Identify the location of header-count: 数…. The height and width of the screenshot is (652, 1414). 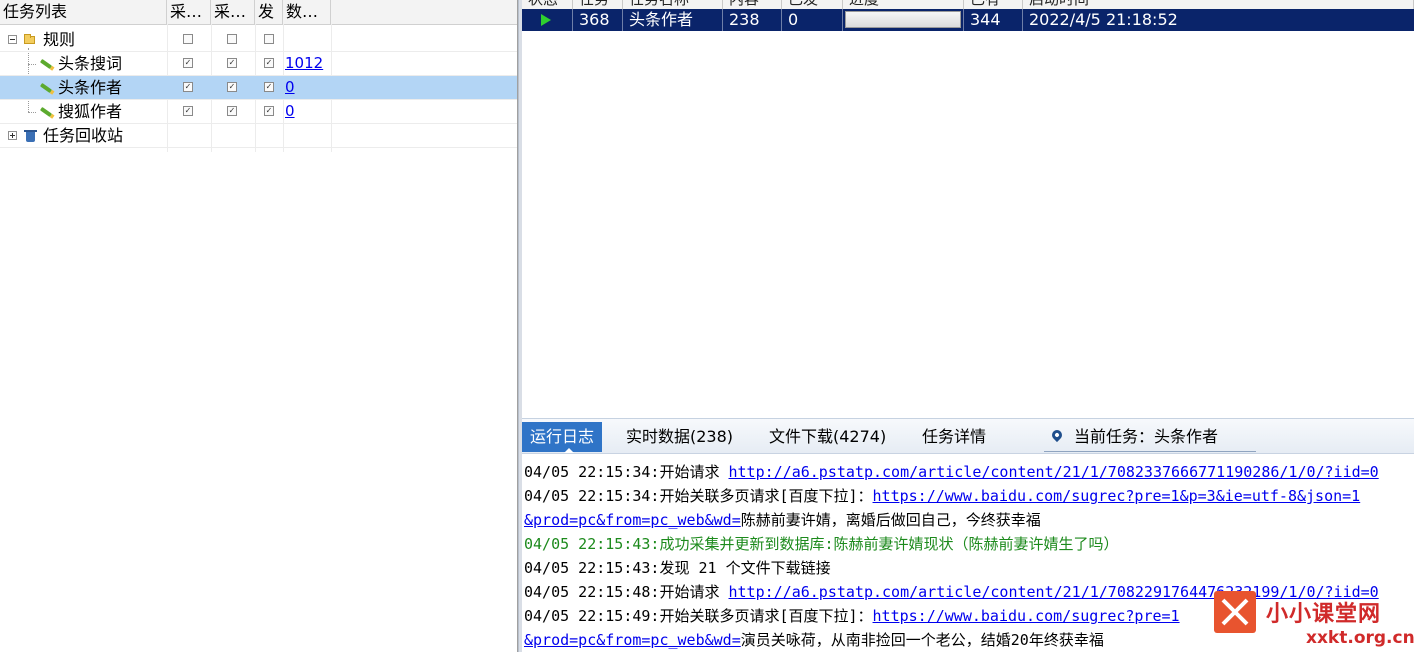
(307, 12).